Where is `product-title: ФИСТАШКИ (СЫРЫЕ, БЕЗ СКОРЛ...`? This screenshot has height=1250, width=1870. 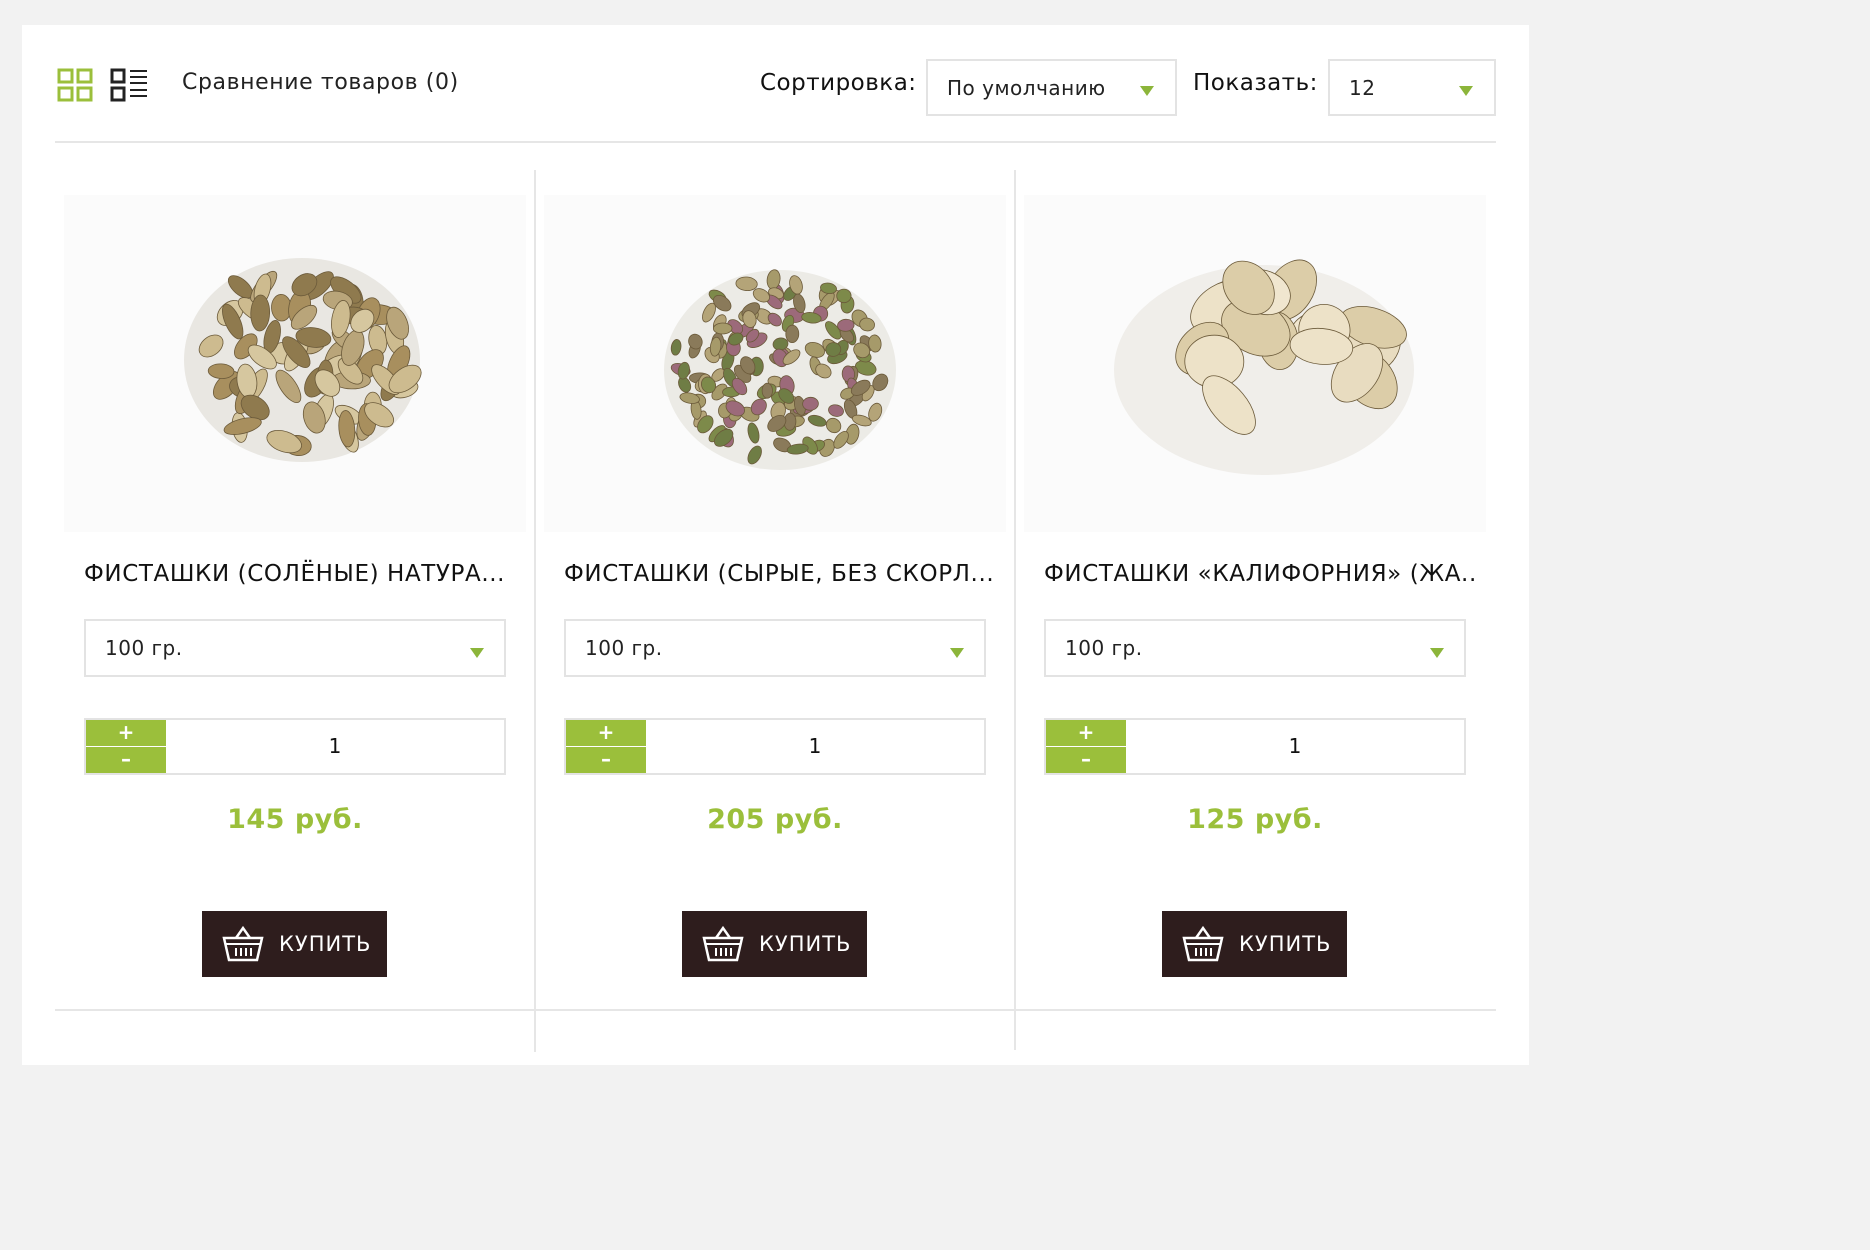
product-title: ФИСТАШКИ (СЫРЫЕ, БЕЗ СКОРЛ... is located at coordinates (779, 574).